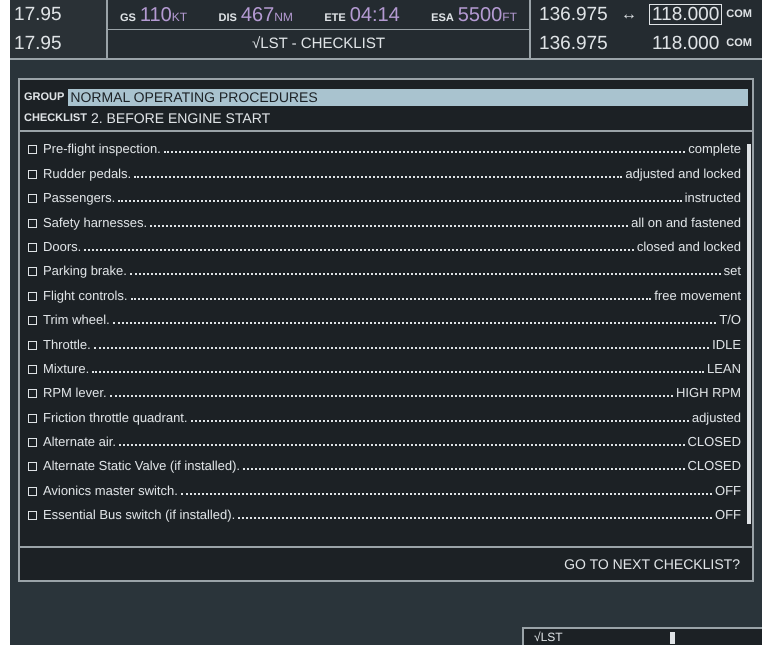 Image resolution: width=762 pixels, height=645 pixels. What do you see at coordinates (730, 319) in the screenshot?
I see `checklist-action: T/O` at bounding box center [730, 319].